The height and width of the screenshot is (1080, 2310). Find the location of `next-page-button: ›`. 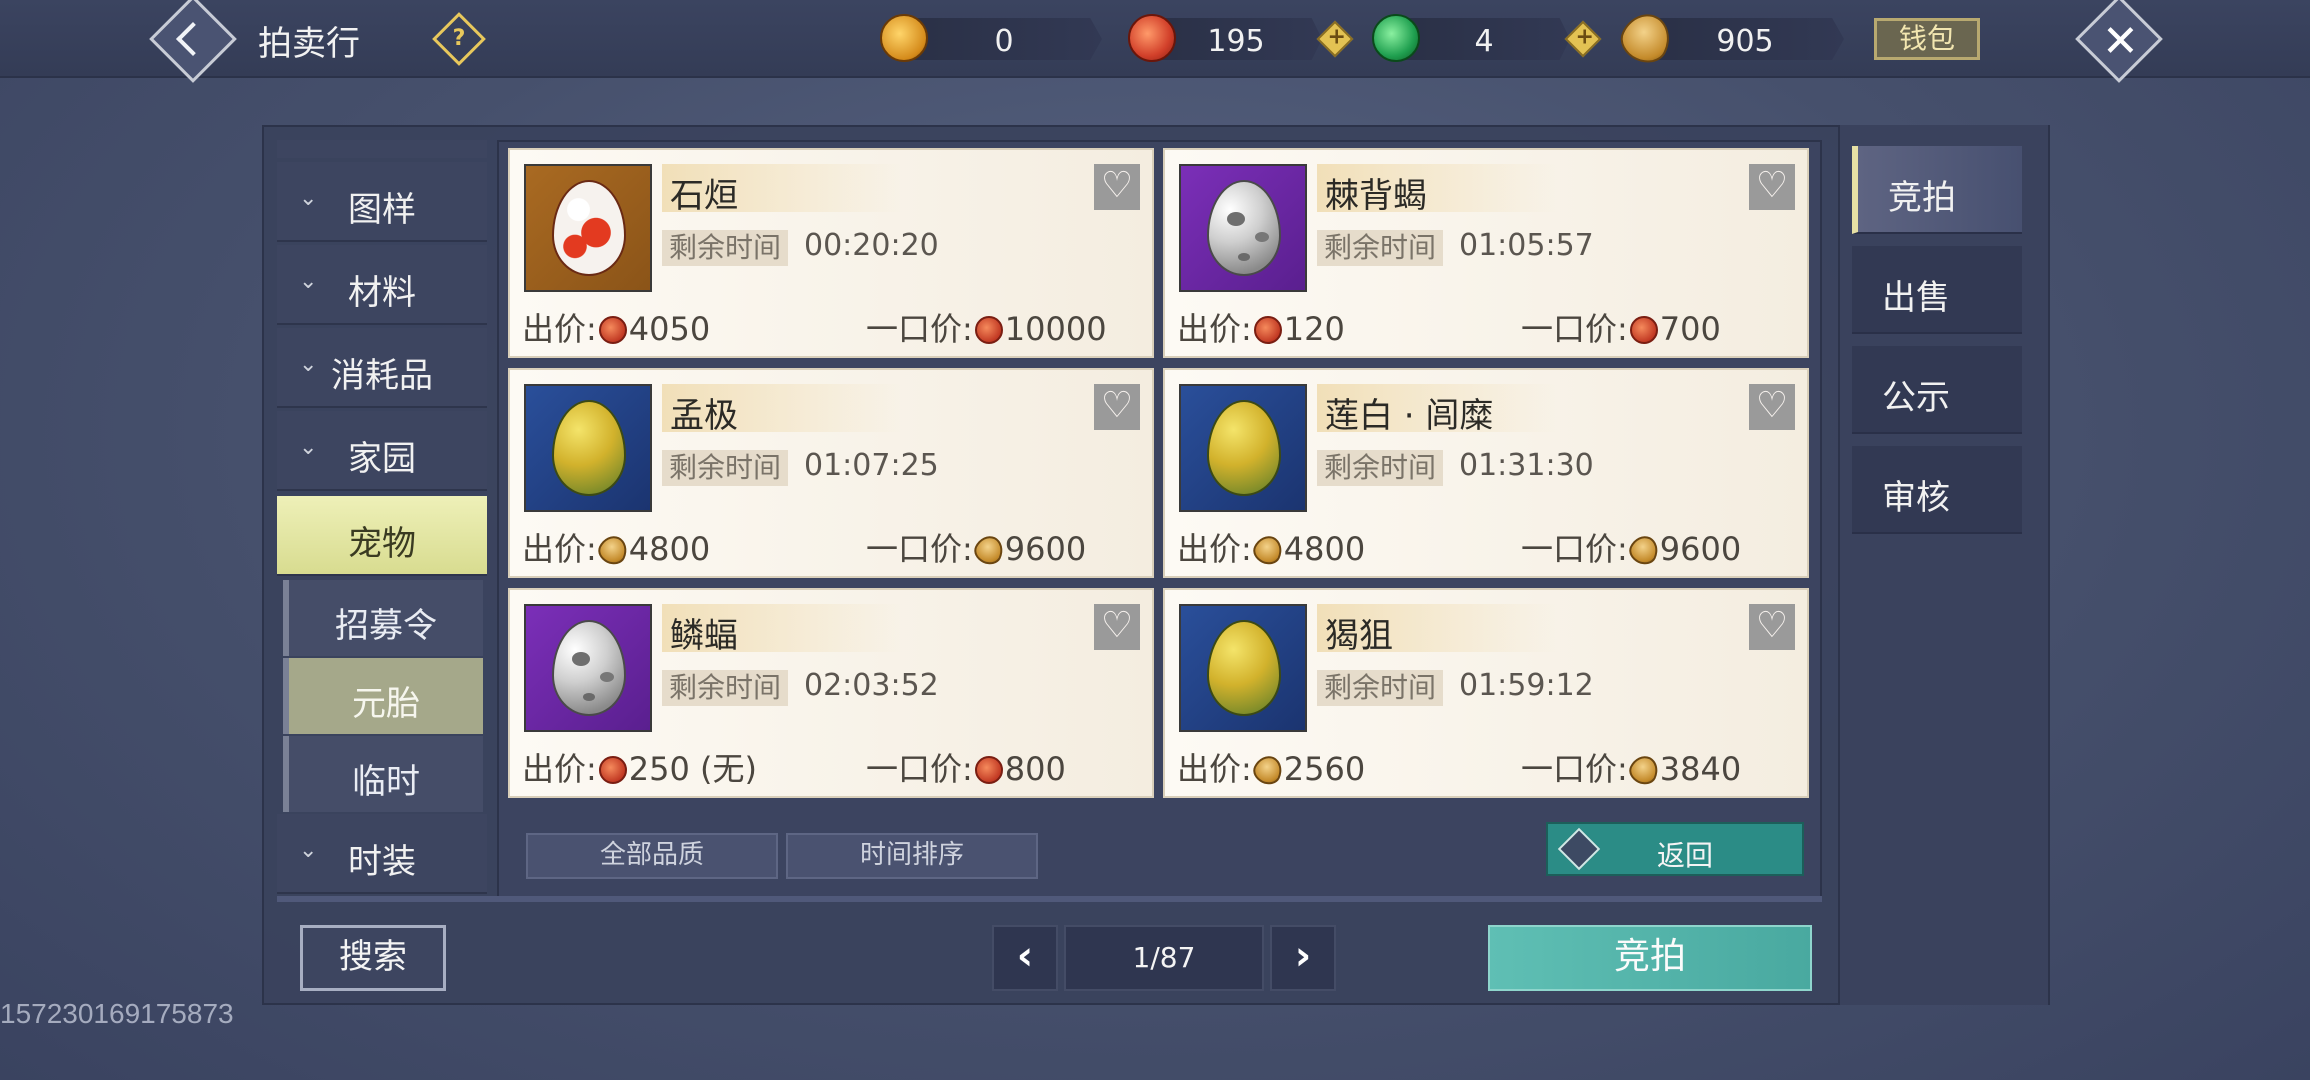

next-page-button: › is located at coordinates (1303, 958).